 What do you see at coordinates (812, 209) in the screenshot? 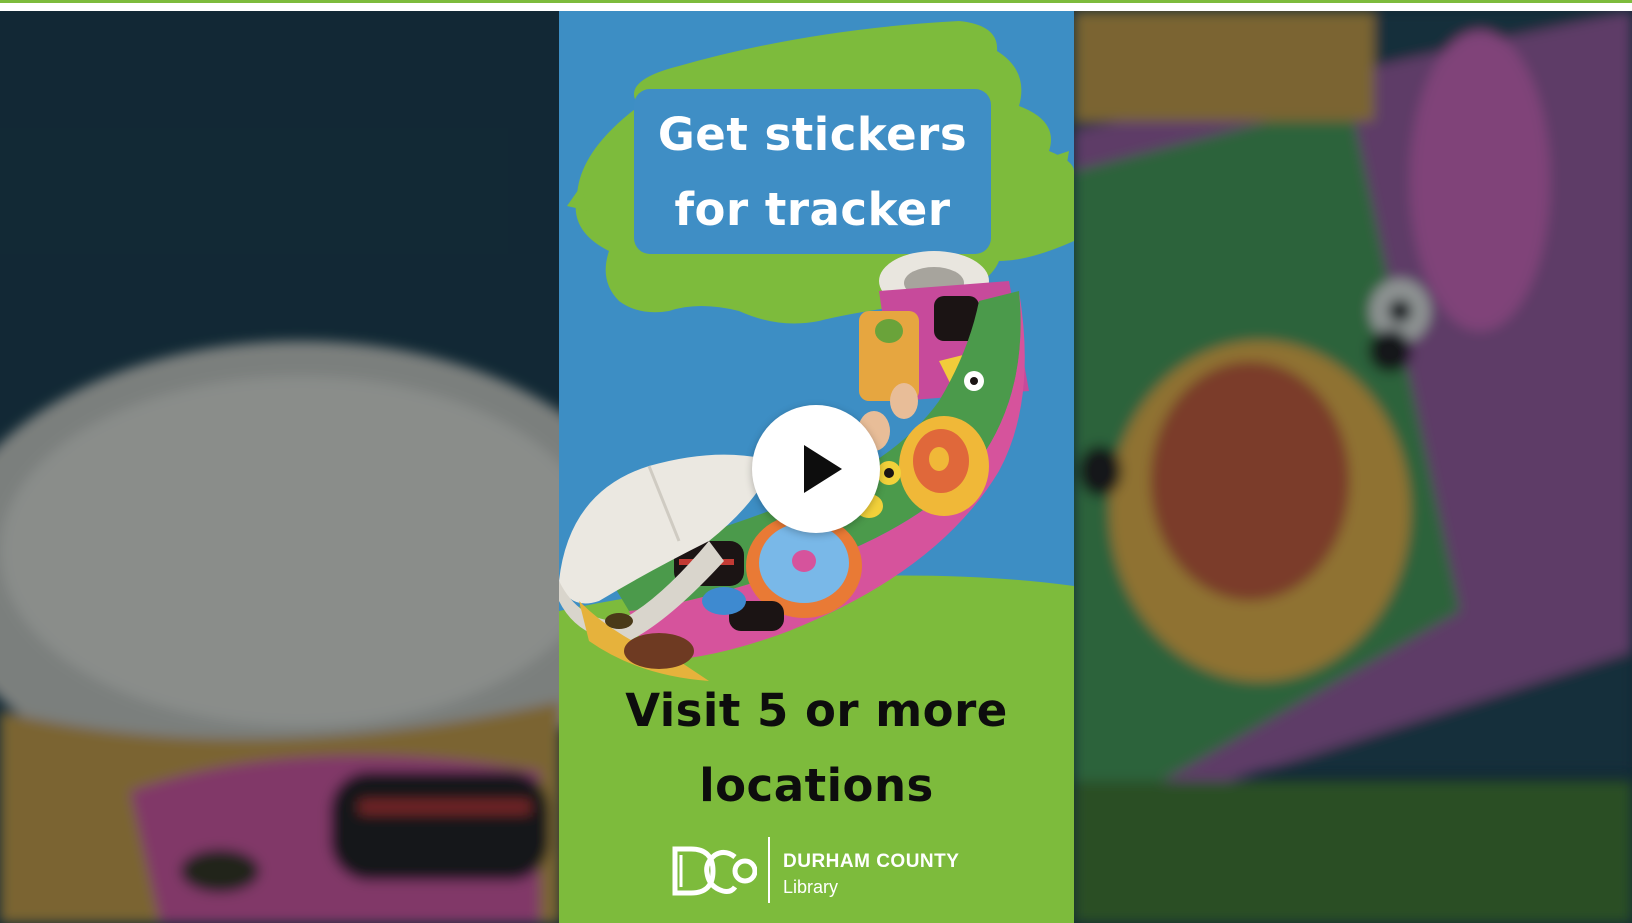
I see `title-line-2: for tracker` at bounding box center [812, 209].